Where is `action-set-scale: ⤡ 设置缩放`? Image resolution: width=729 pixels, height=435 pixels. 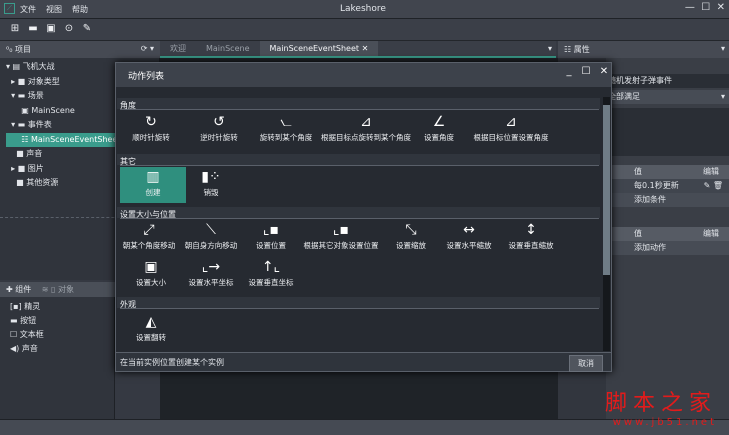 action-set-scale: ⤡ 设置缩放 is located at coordinates (411, 238).